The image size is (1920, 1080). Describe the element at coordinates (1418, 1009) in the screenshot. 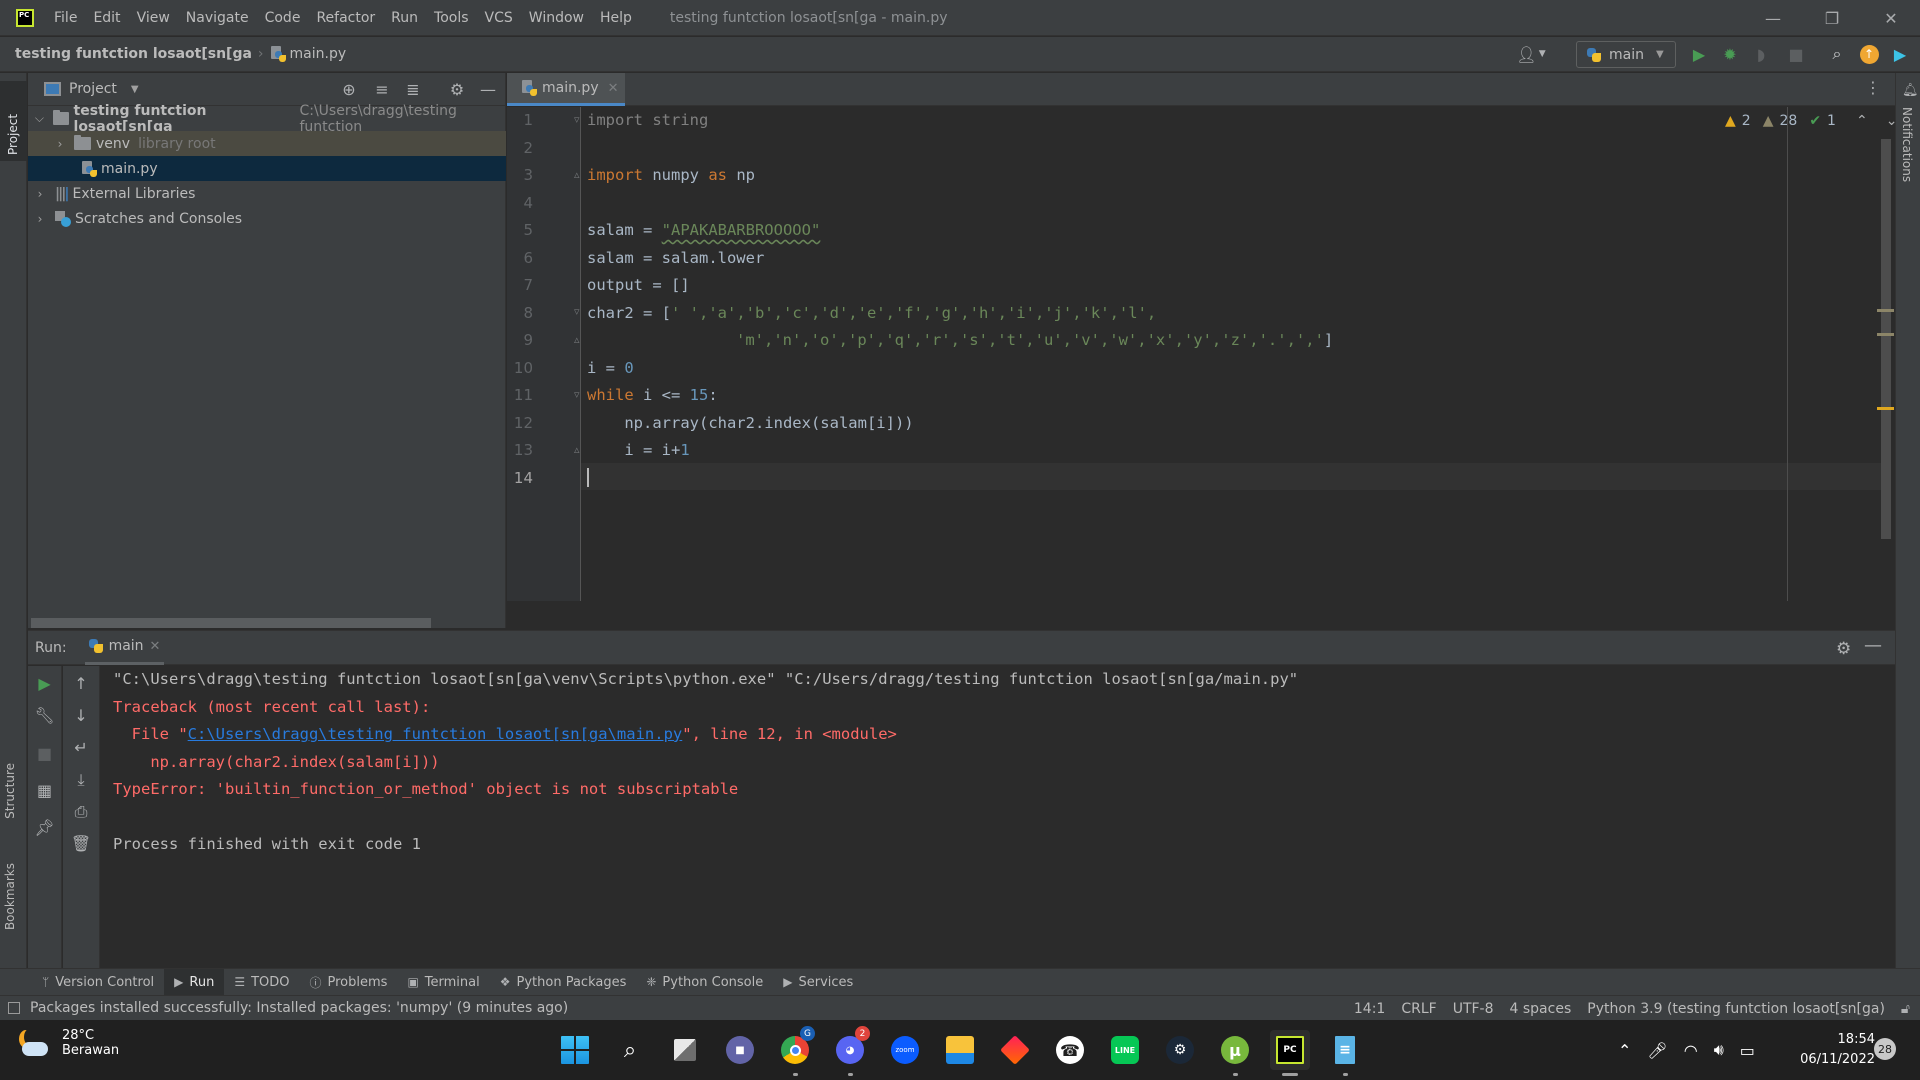

I see `line-separator: CRLF` at that location.